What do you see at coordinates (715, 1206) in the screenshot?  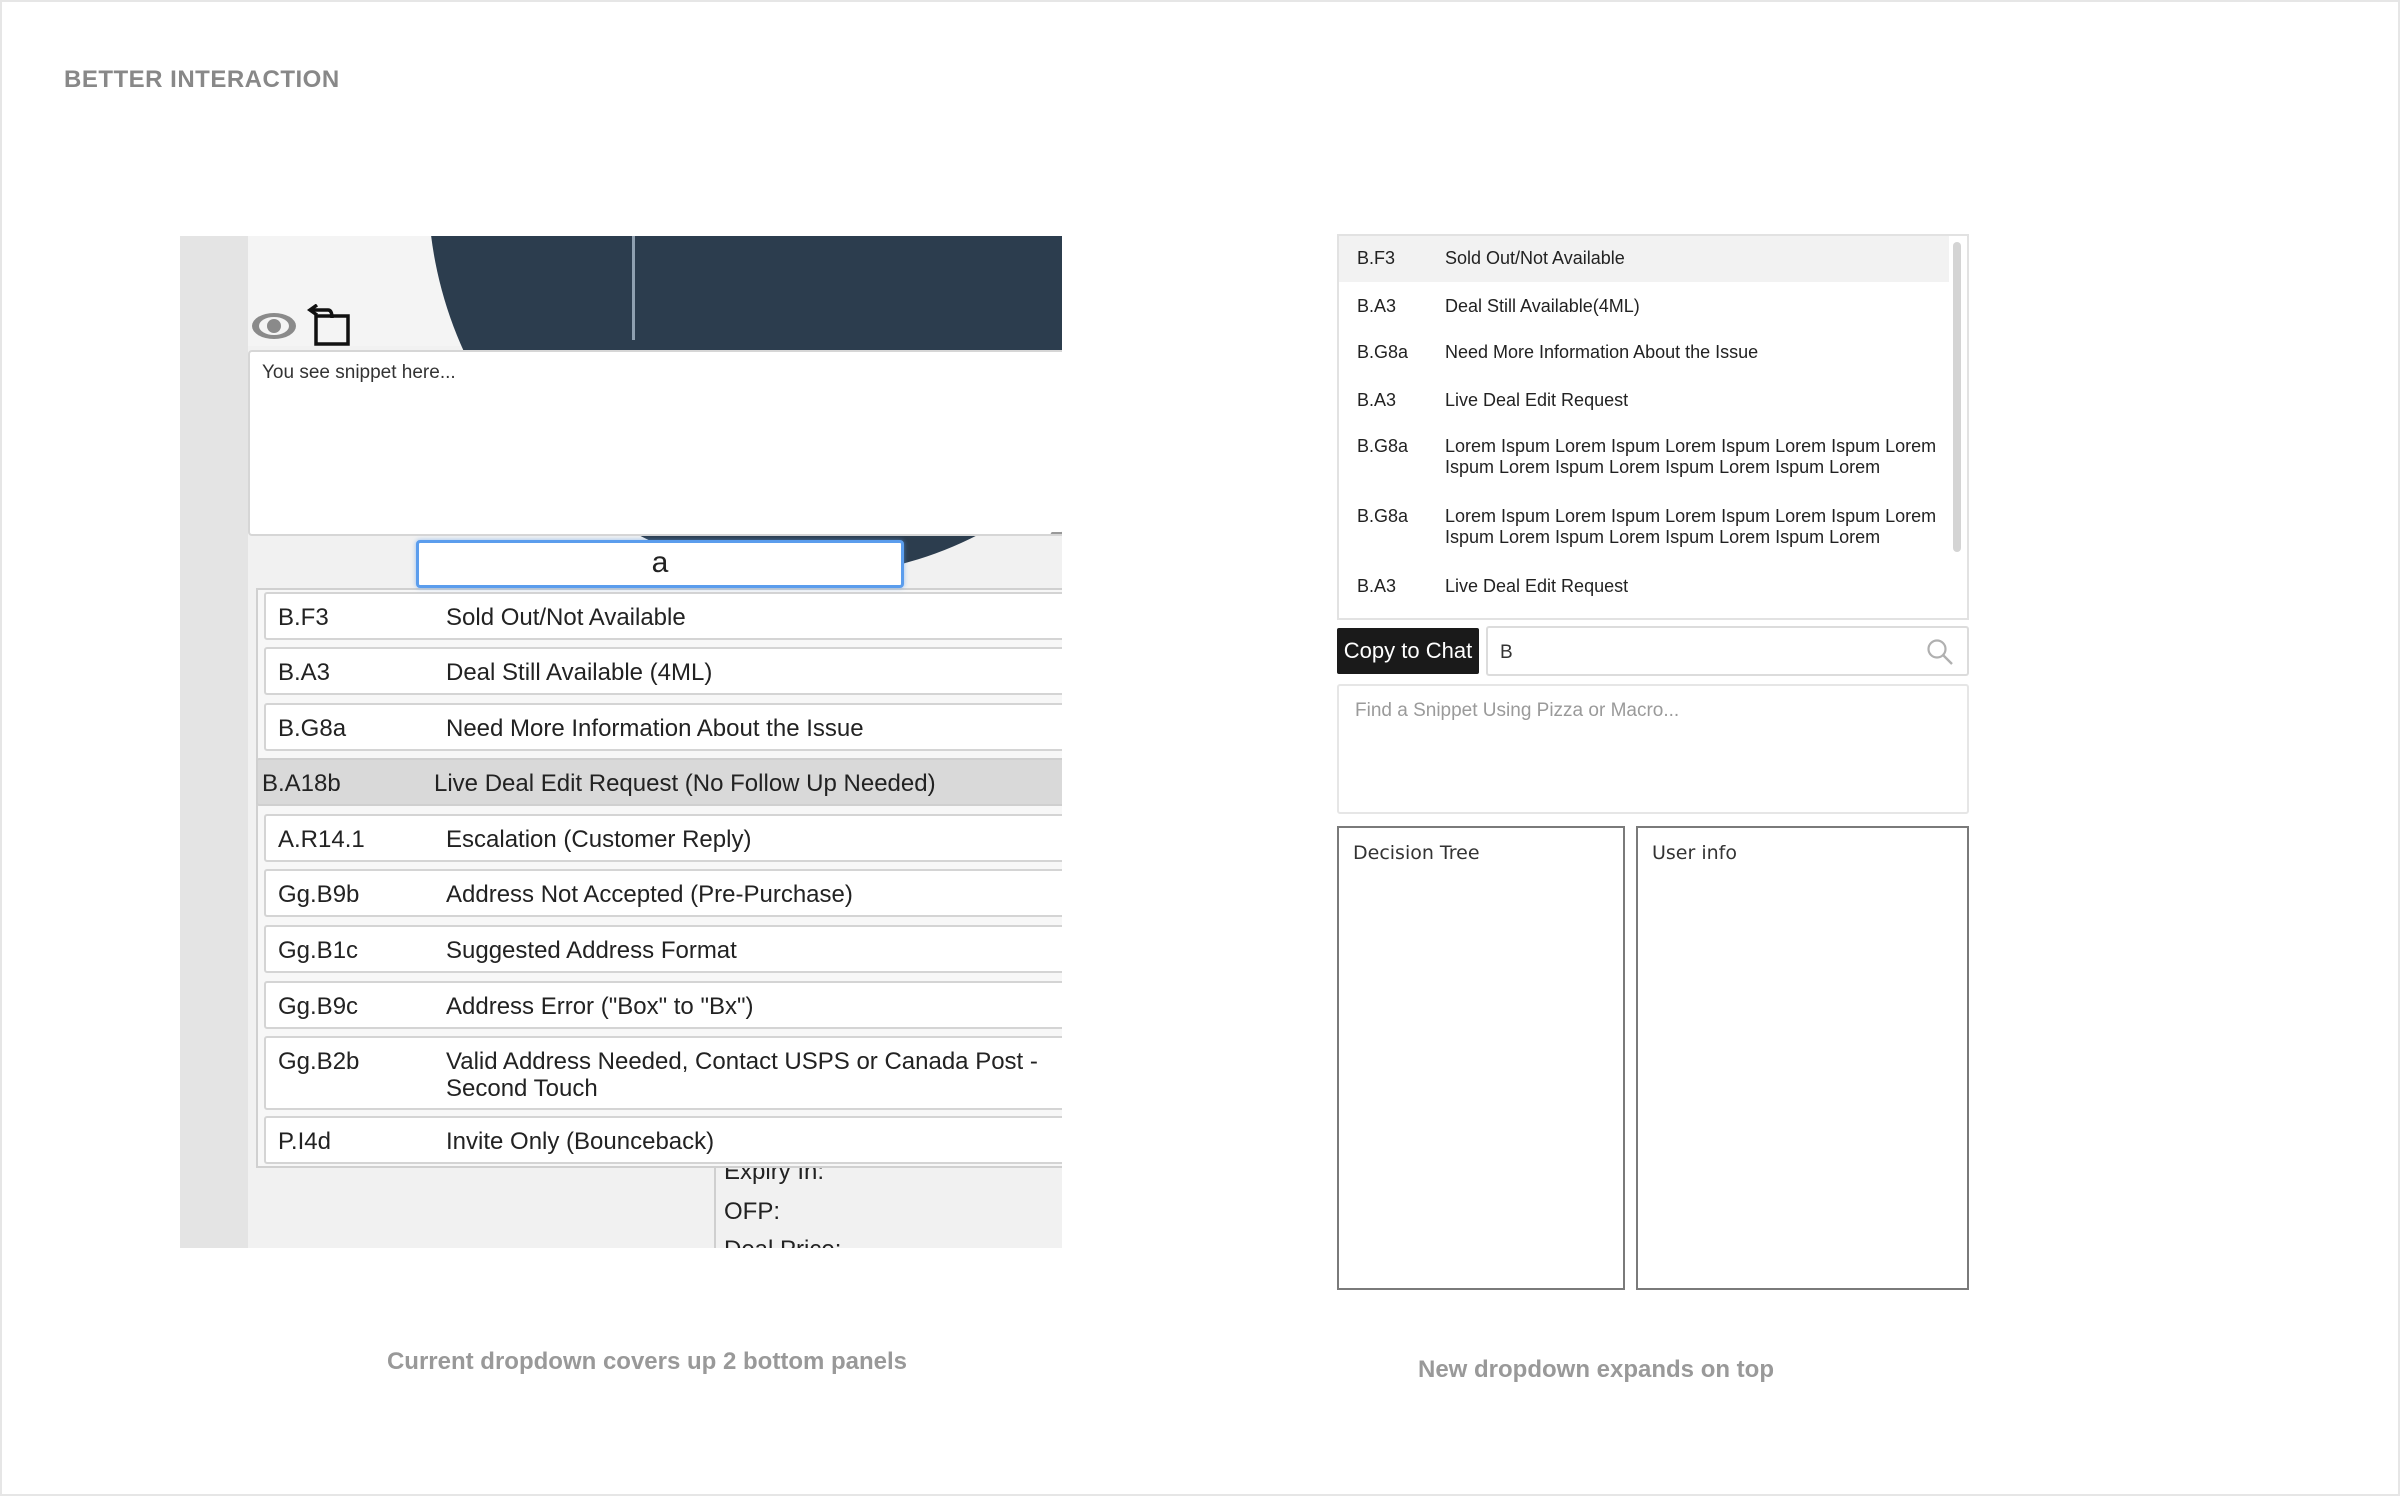 I see `panel-divider` at bounding box center [715, 1206].